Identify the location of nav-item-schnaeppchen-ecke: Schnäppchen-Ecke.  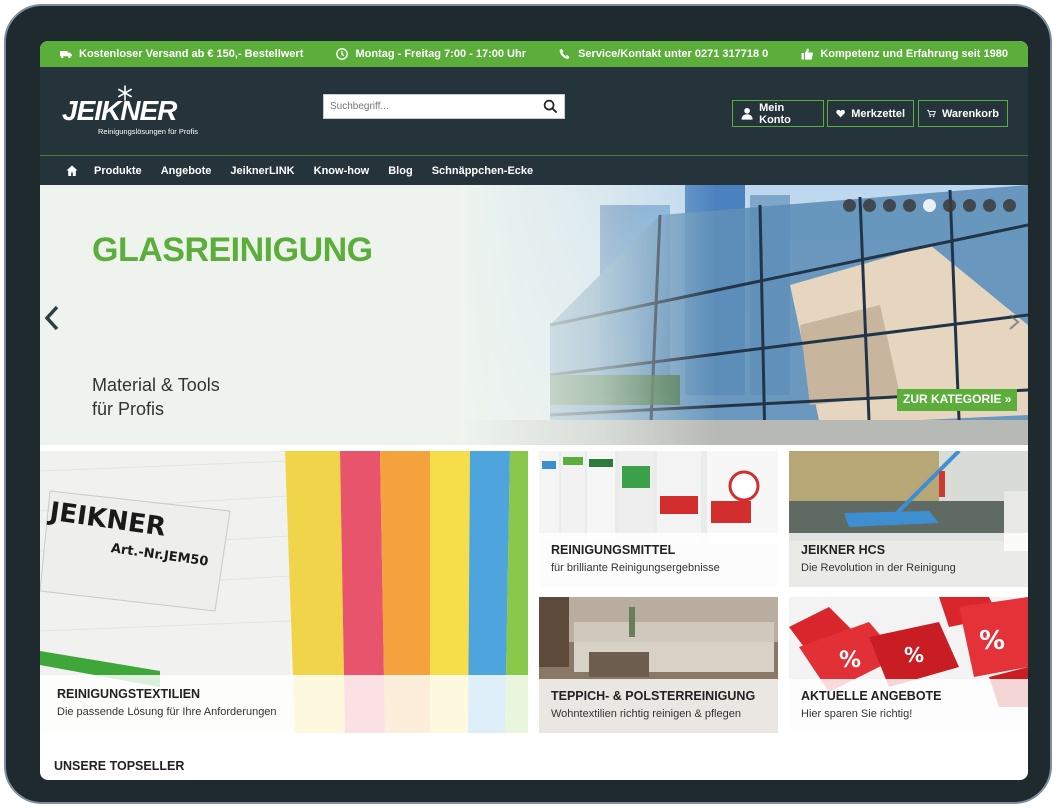
(482, 171).